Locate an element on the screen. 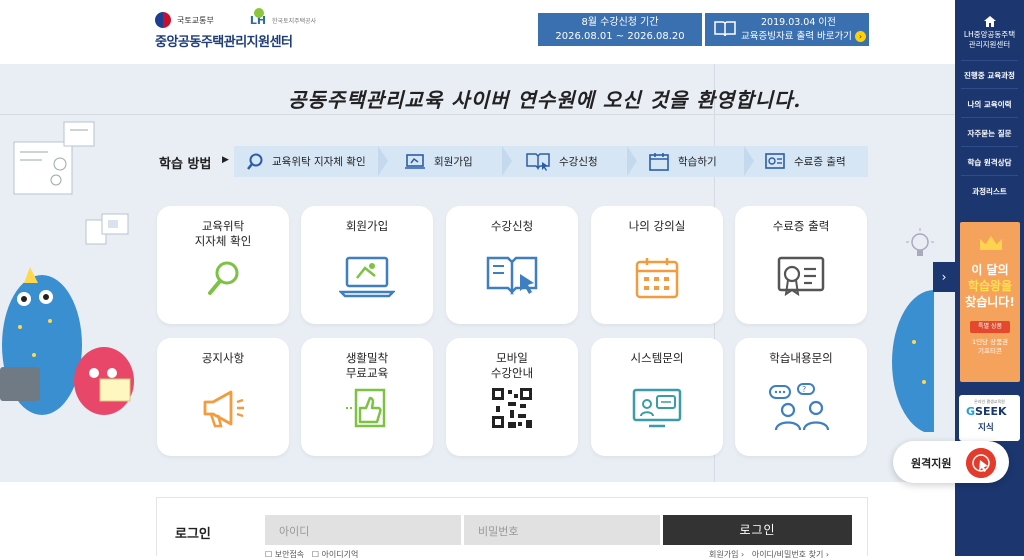 This screenshot has width=1024, height=560. step-enroll: 수강신청 is located at coordinates (561, 161).